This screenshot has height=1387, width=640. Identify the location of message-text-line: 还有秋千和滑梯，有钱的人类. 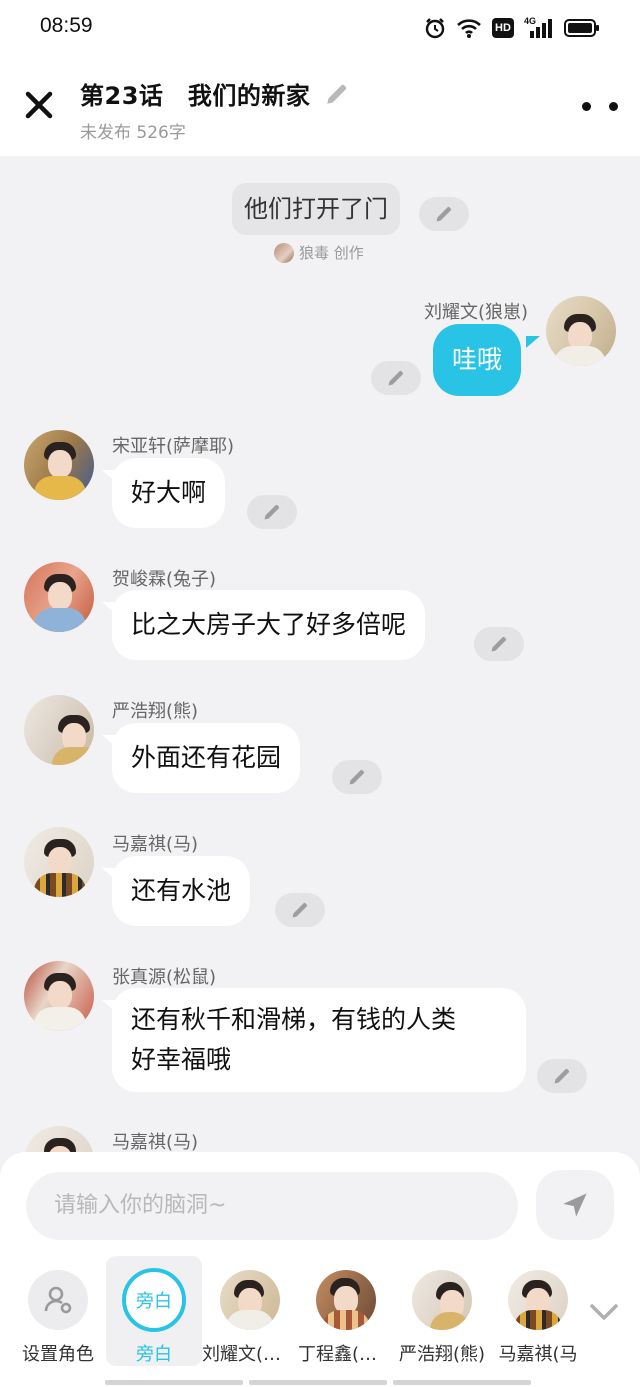
(294, 1019).